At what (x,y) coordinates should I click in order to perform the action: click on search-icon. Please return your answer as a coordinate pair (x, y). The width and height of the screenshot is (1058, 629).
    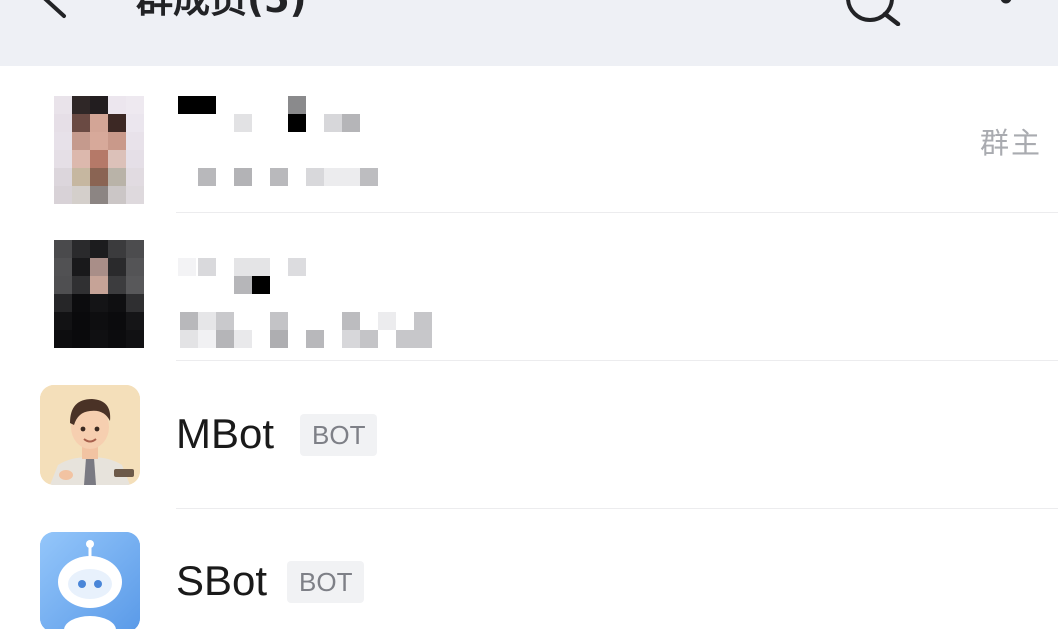
    Looking at the image, I should click on (873, 13).